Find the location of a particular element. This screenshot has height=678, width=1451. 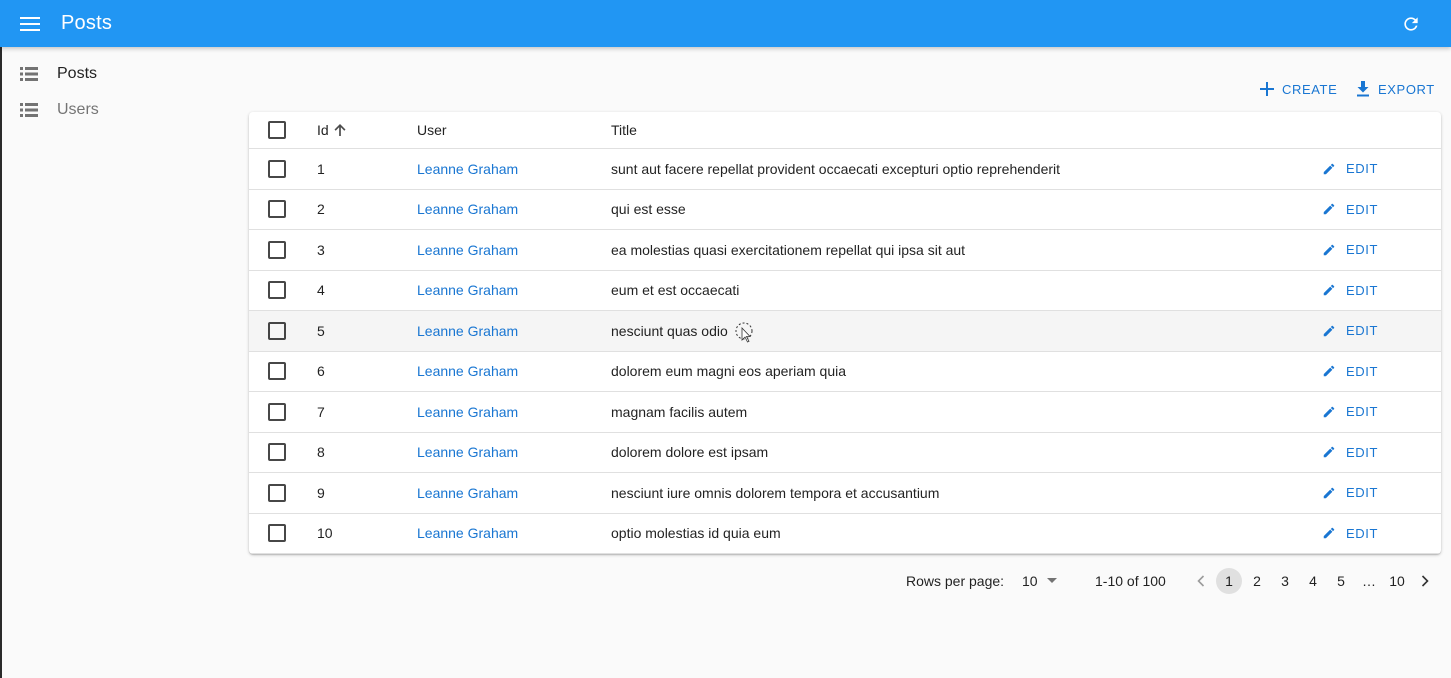

table-row: 5 Leanne Graham nesciunt quas odio EDIT is located at coordinates (845, 331).